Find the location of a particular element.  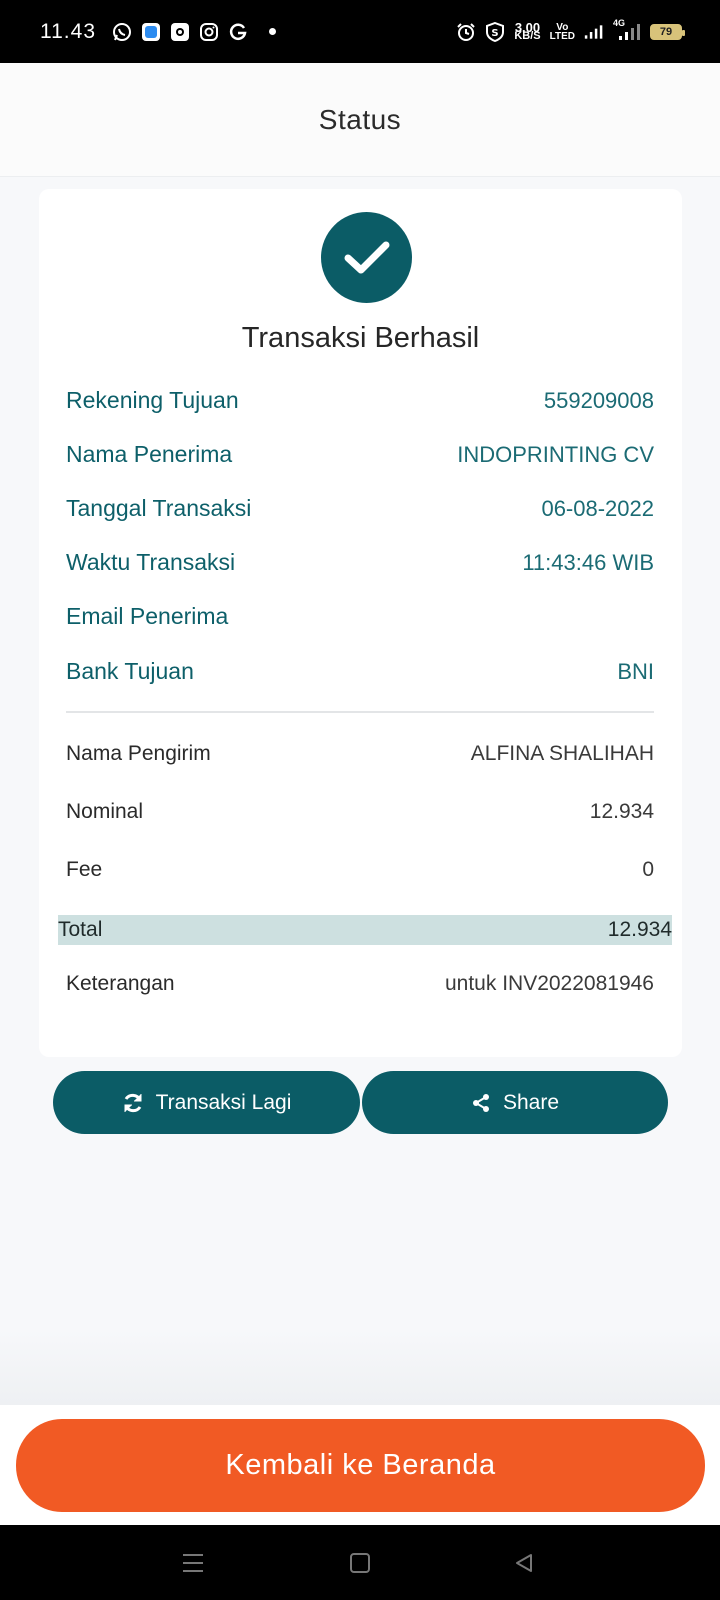

shield-icon: S is located at coordinates (495, 31).